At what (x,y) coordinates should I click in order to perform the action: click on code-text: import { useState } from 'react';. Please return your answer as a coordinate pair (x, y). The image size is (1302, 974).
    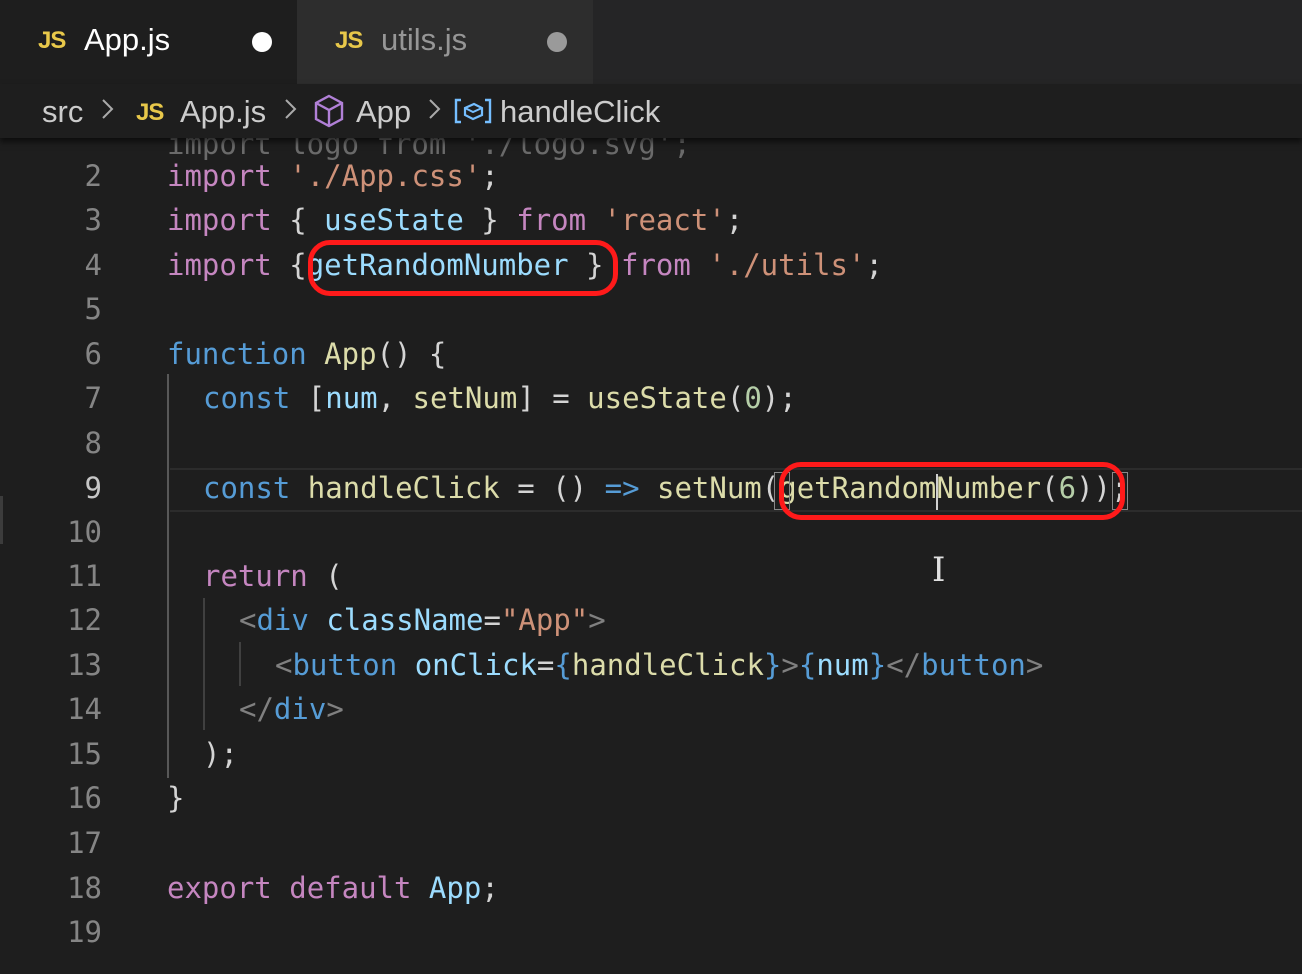
    Looking at the image, I should click on (455, 220).